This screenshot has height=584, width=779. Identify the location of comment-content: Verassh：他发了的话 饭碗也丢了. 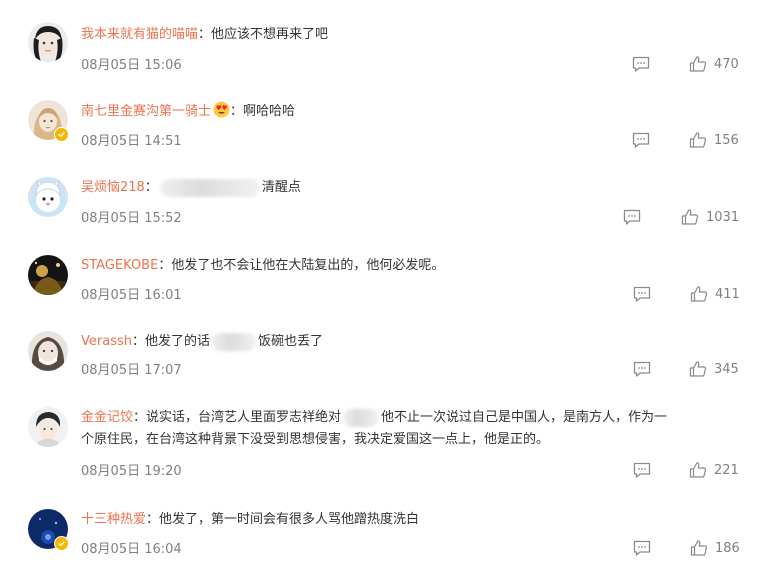
(421, 342).